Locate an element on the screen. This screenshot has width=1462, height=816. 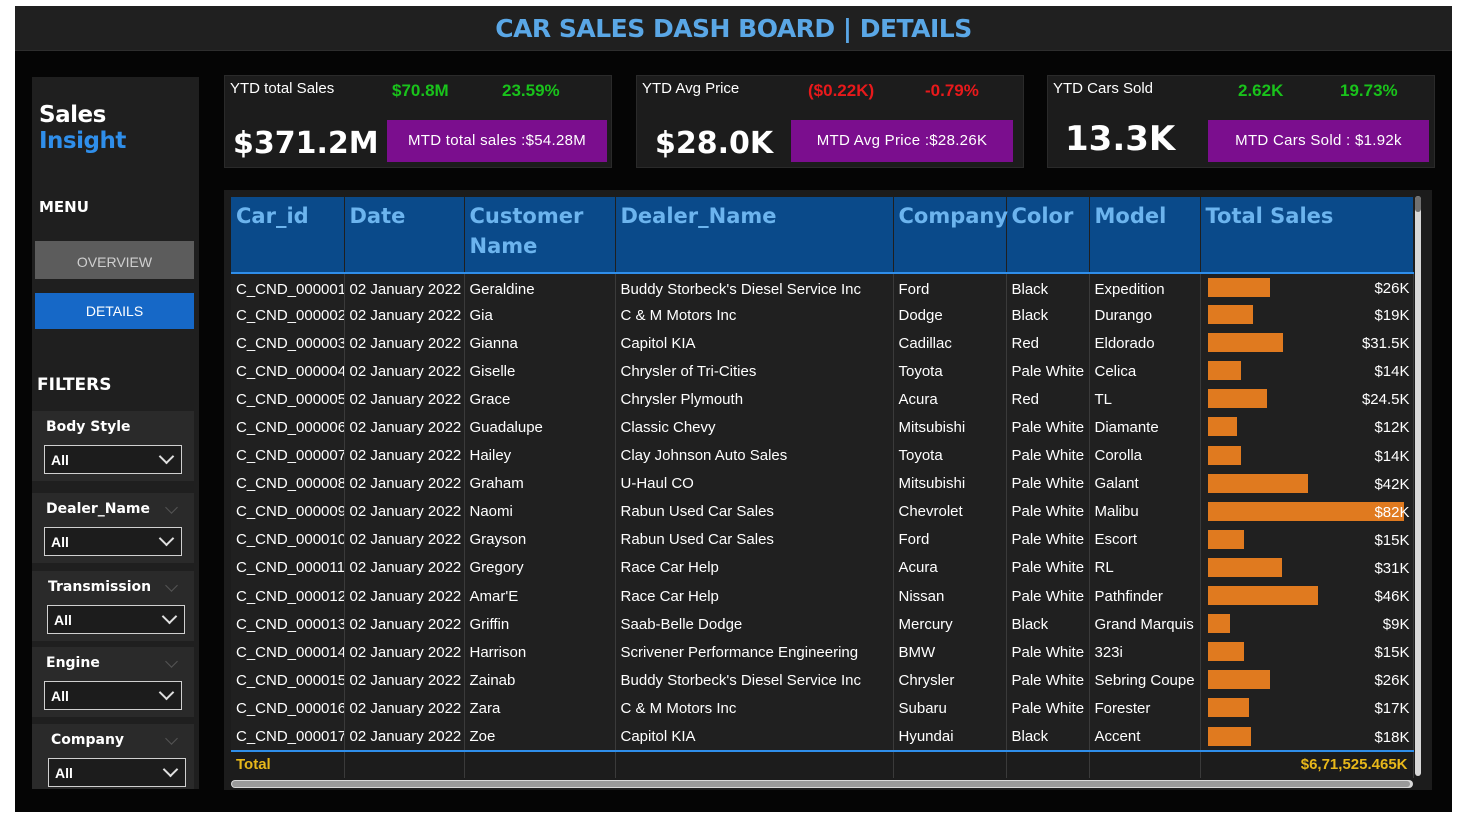
total-label: Total is located at coordinates (288, 763).